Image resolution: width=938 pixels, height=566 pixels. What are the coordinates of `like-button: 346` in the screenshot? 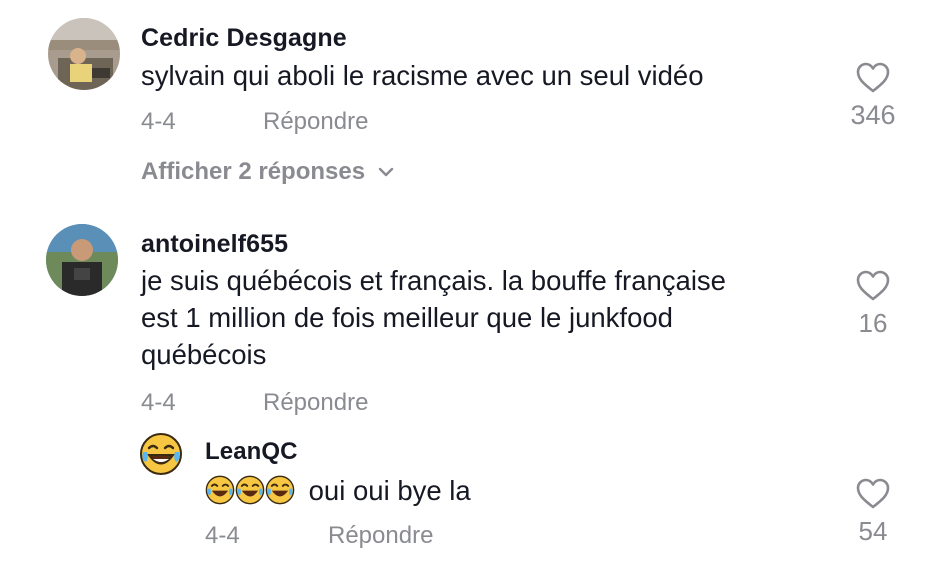 It's located at (873, 96).